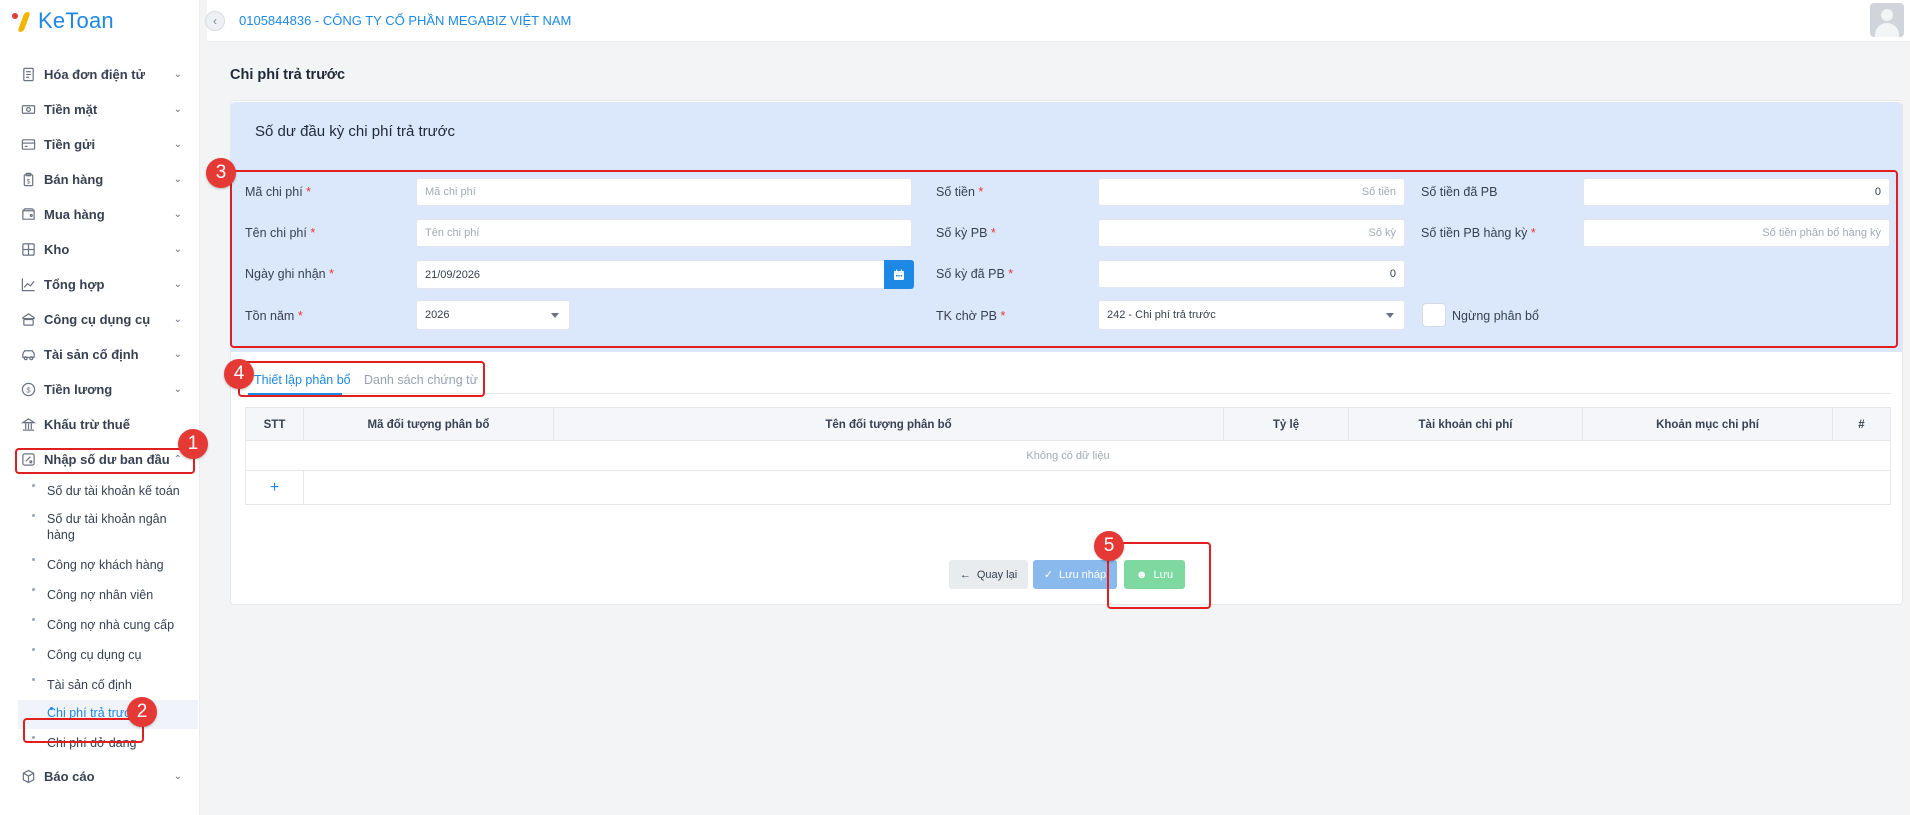  I want to click on sidebar-item-label: Kho, so click(57, 249).